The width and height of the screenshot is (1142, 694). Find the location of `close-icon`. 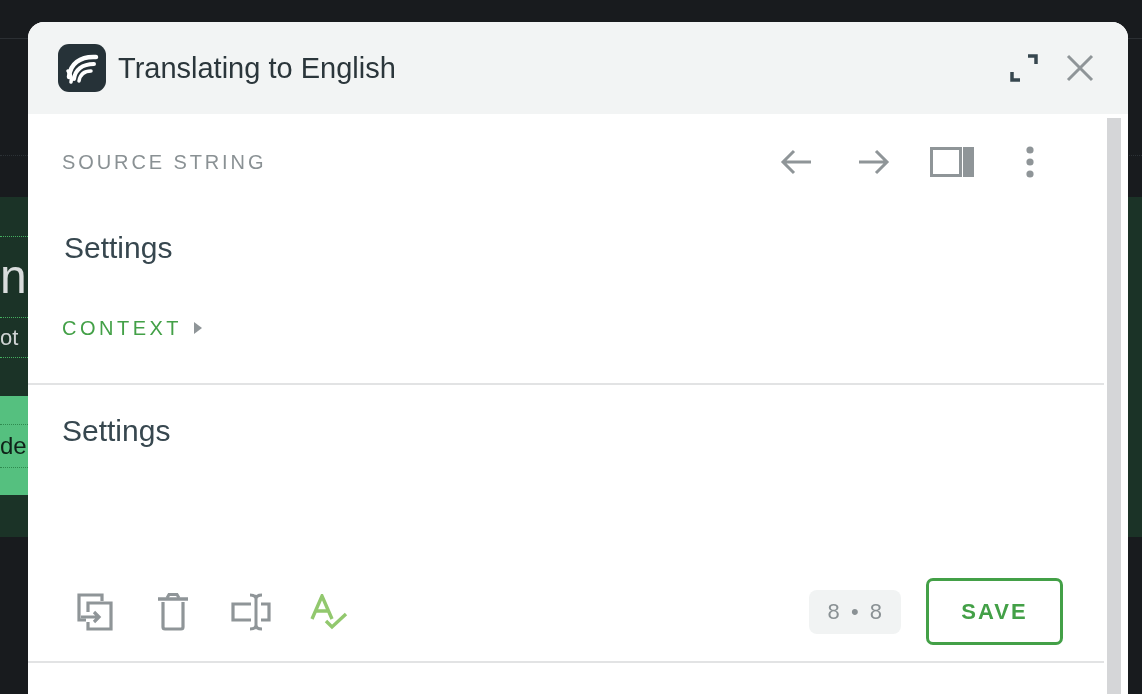

close-icon is located at coordinates (1080, 68).